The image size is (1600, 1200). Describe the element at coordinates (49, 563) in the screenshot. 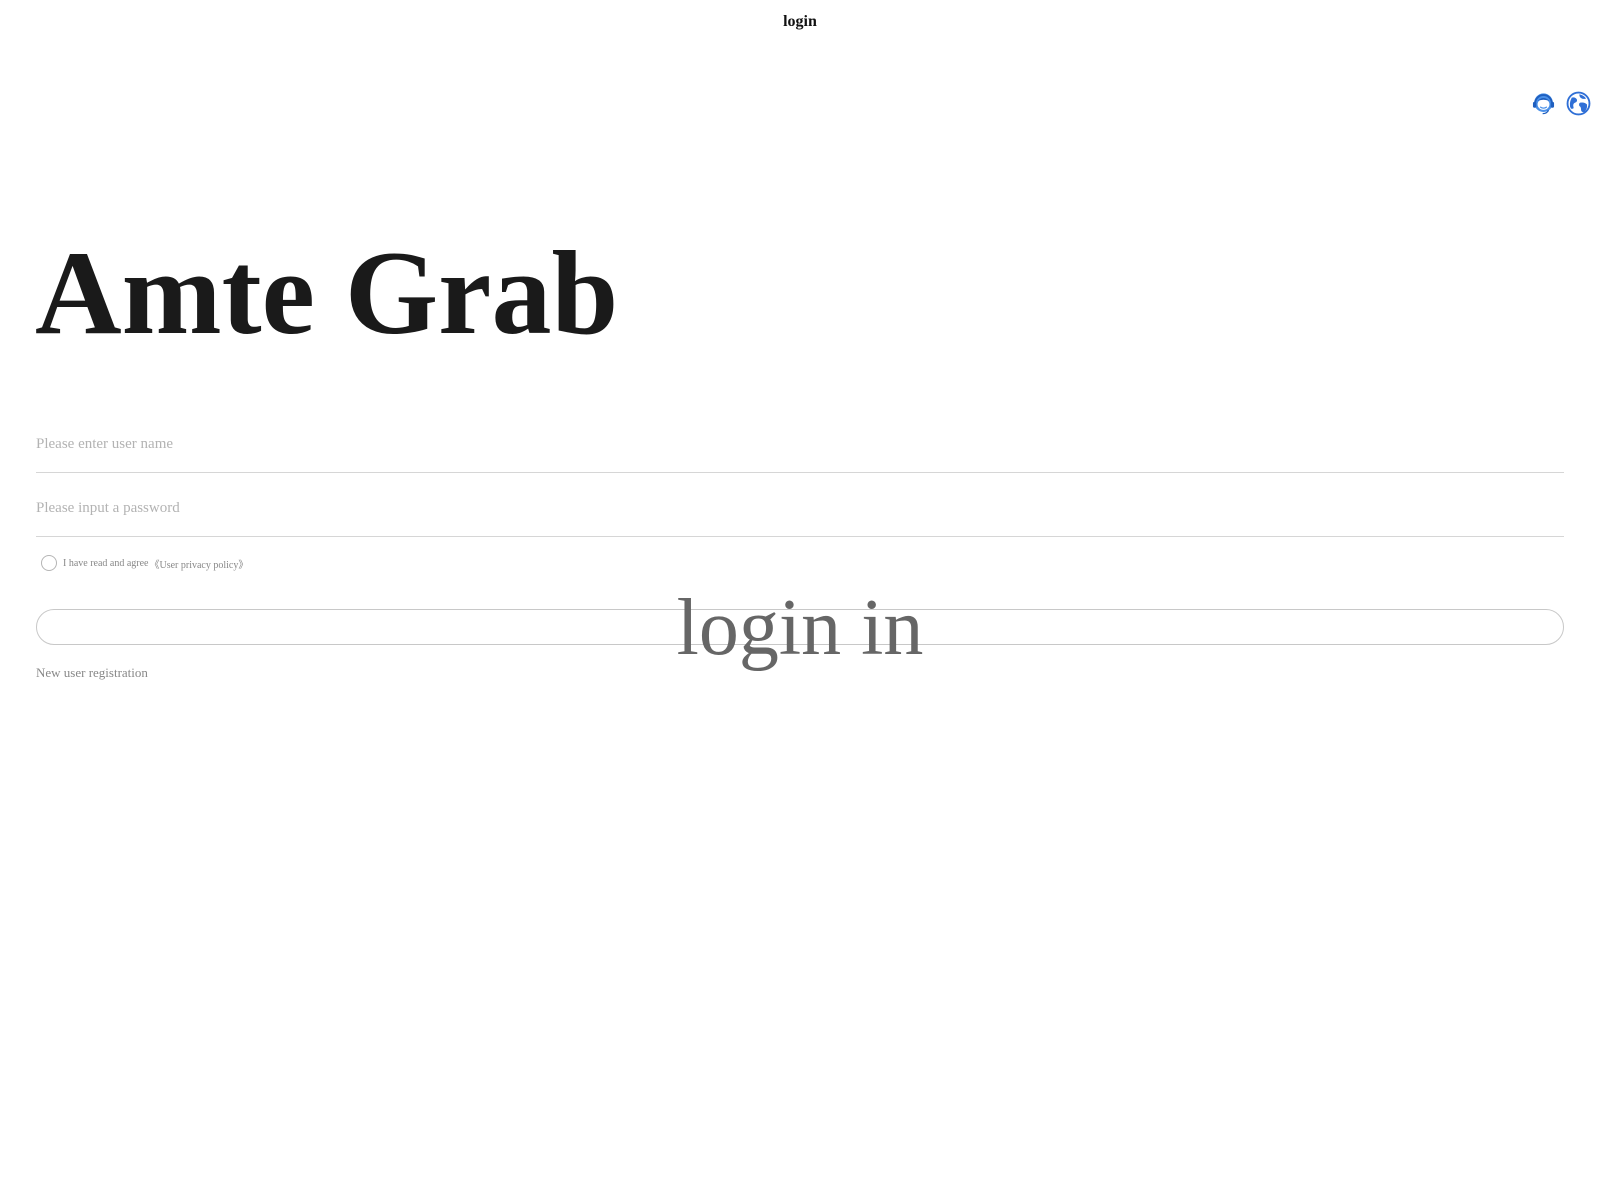

I see `agree-checkbox` at that location.